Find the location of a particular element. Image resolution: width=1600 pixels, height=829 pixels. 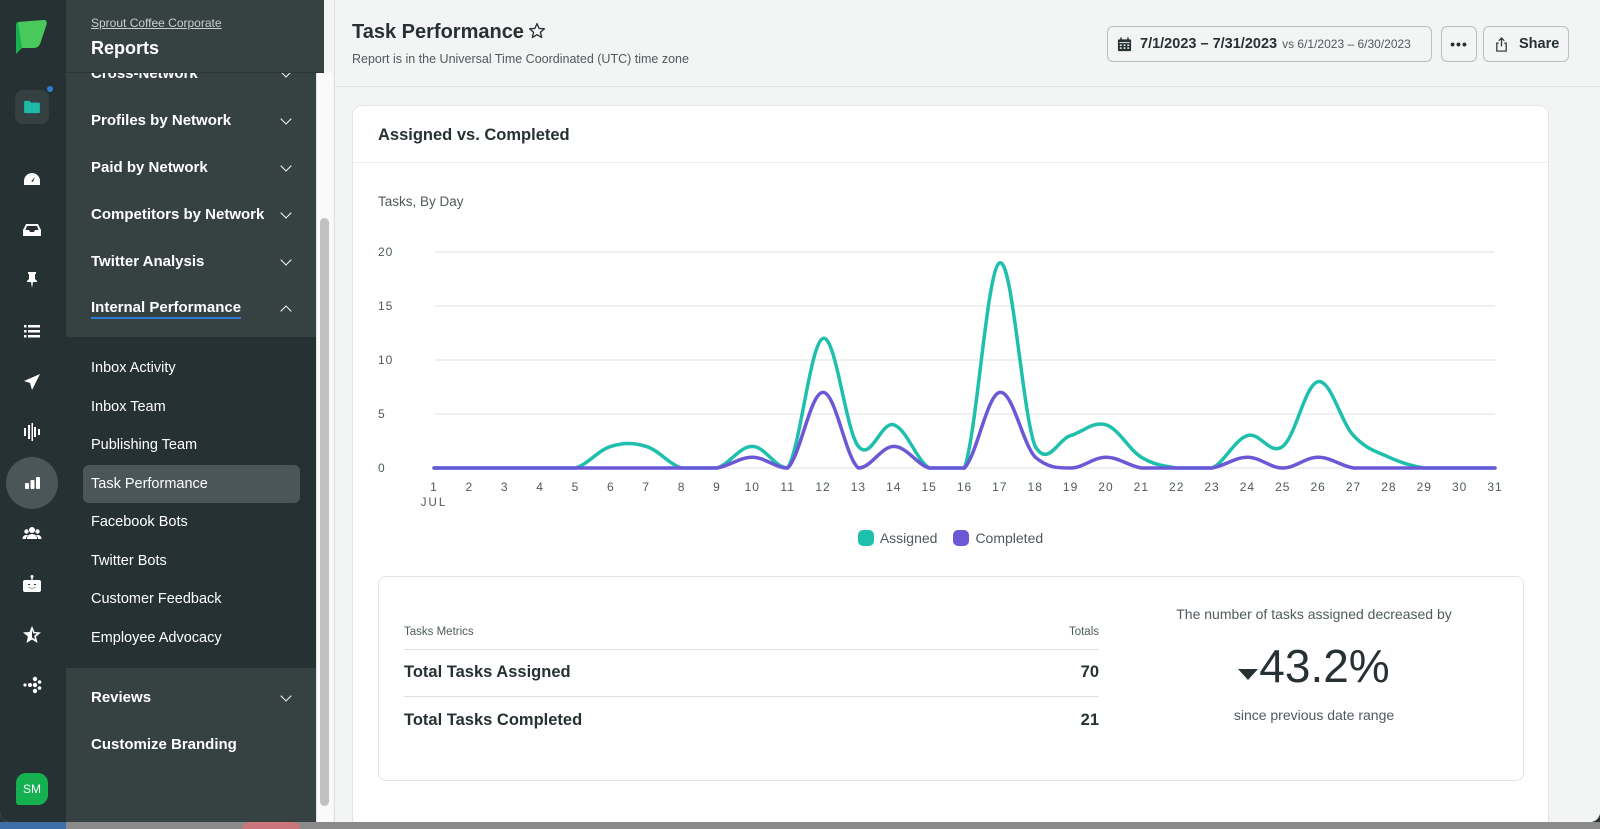

sidebar-item-task-performance: Task Performance is located at coordinates (191, 484).